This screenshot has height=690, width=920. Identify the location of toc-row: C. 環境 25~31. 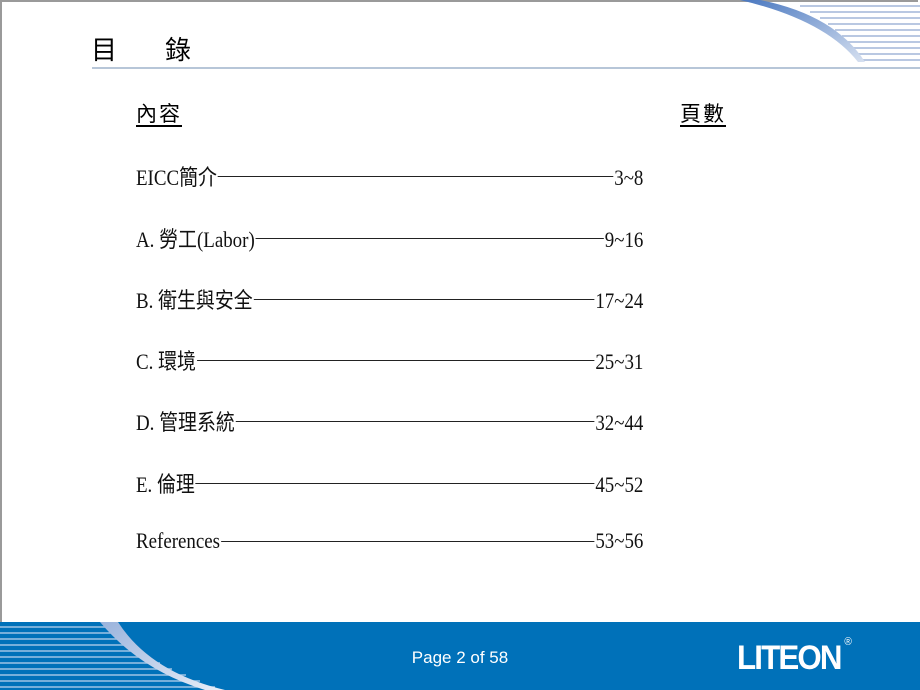
(389, 360).